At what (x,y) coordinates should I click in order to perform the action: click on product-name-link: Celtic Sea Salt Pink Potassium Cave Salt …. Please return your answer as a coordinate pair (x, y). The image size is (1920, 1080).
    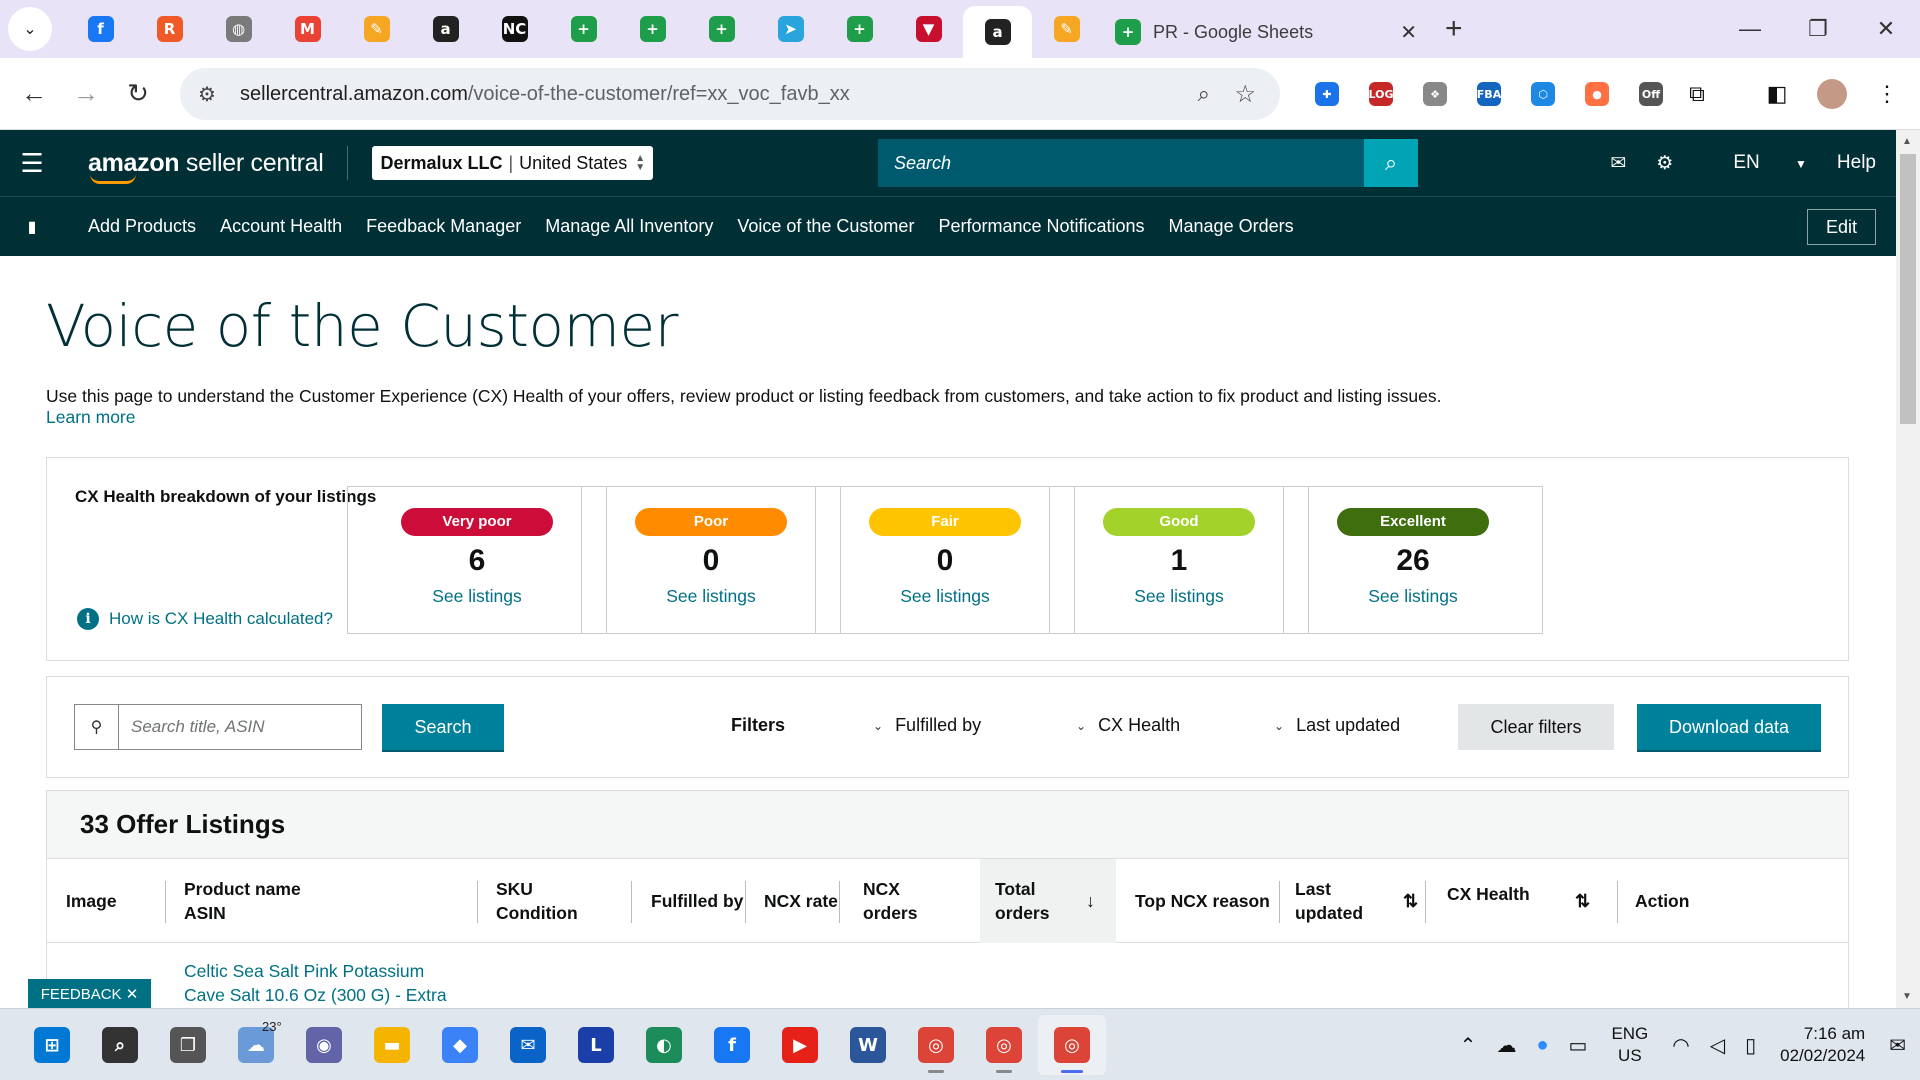
    Looking at the image, I should click on (315, 983).